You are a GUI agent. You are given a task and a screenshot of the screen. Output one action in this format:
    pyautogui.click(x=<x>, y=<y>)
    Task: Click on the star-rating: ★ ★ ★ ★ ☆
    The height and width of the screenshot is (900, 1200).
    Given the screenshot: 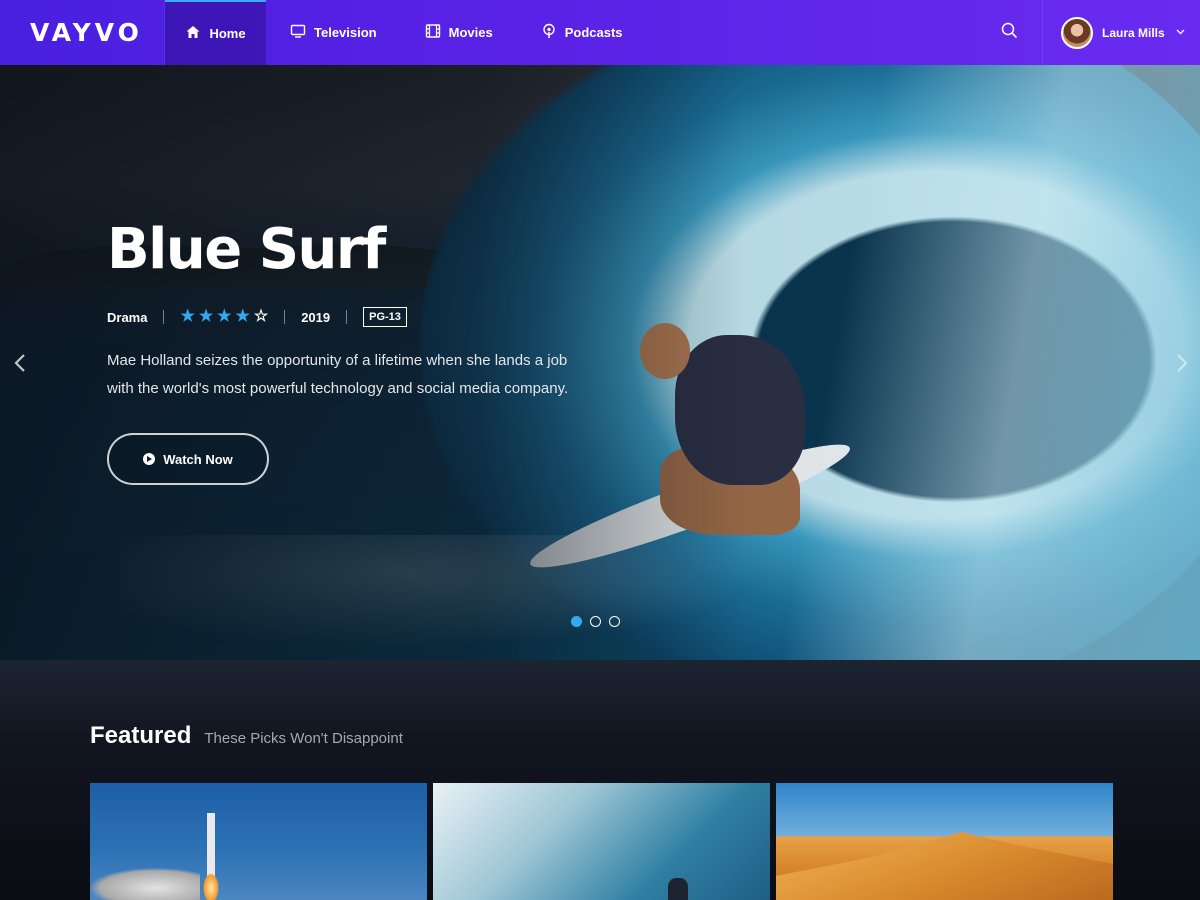 What is the action you would take?
    pyautogui.click(x=224, y=317)
    